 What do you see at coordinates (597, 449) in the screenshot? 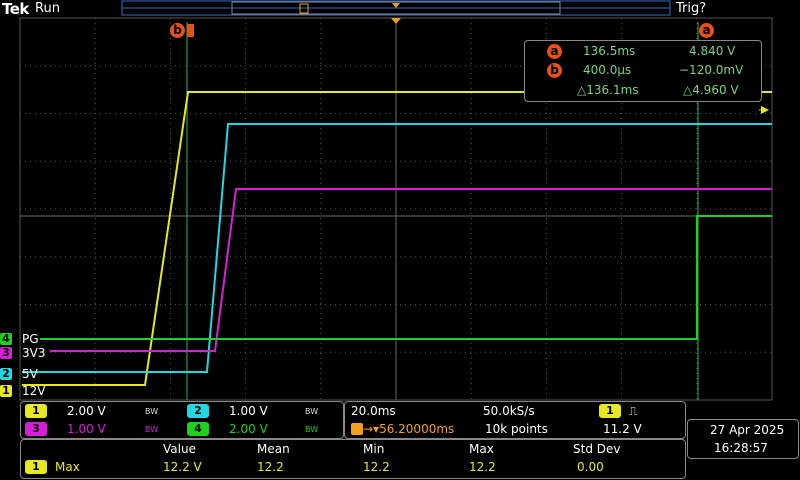
I see `meas-header-std-dev: Std Dev` at bounding box center [597, 449].